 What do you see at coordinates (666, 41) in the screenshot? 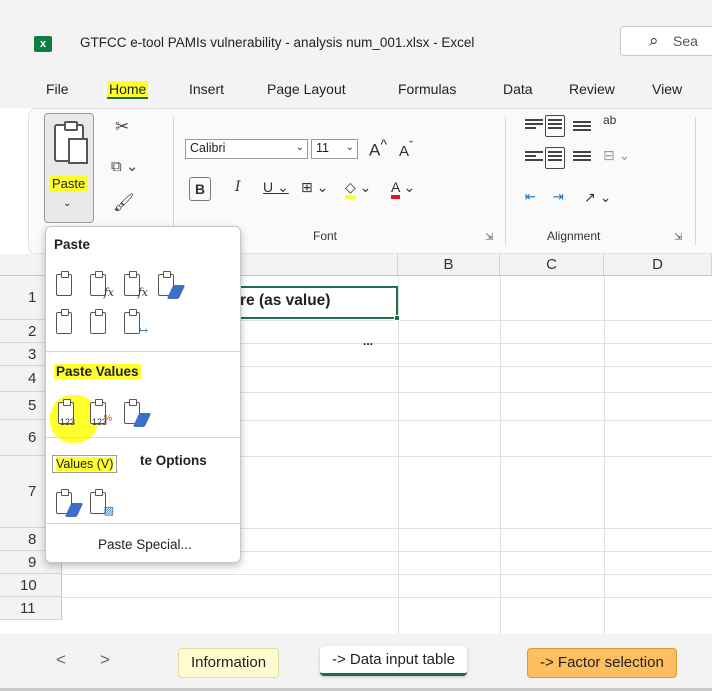
I see `search-box: ⌕ Sea` at bounding box center [666, 41].